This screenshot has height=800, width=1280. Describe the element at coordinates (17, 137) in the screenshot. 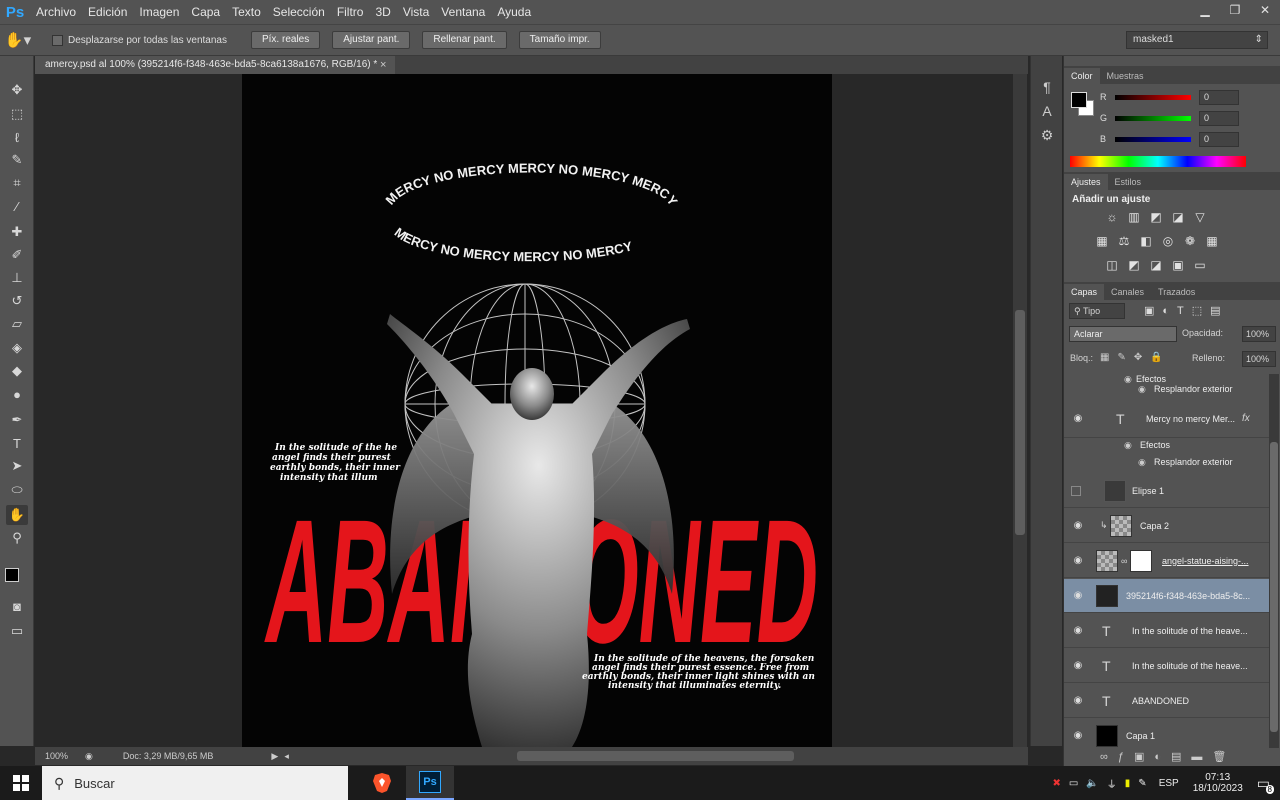

I see `lasso-tool-icon: ℓ` at that location.